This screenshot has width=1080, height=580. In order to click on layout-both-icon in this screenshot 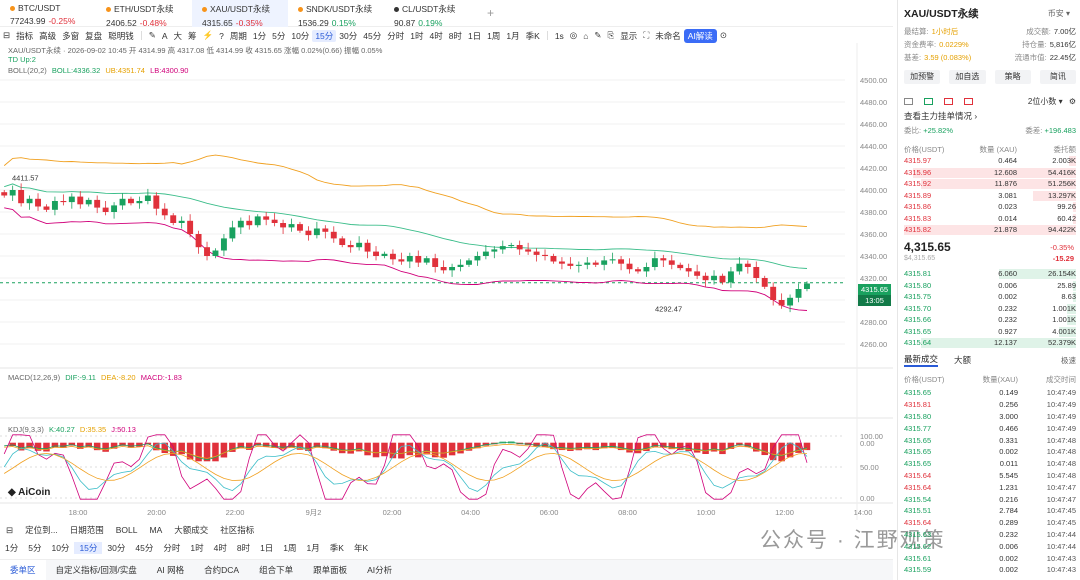, I will do `click(908, 101)`.